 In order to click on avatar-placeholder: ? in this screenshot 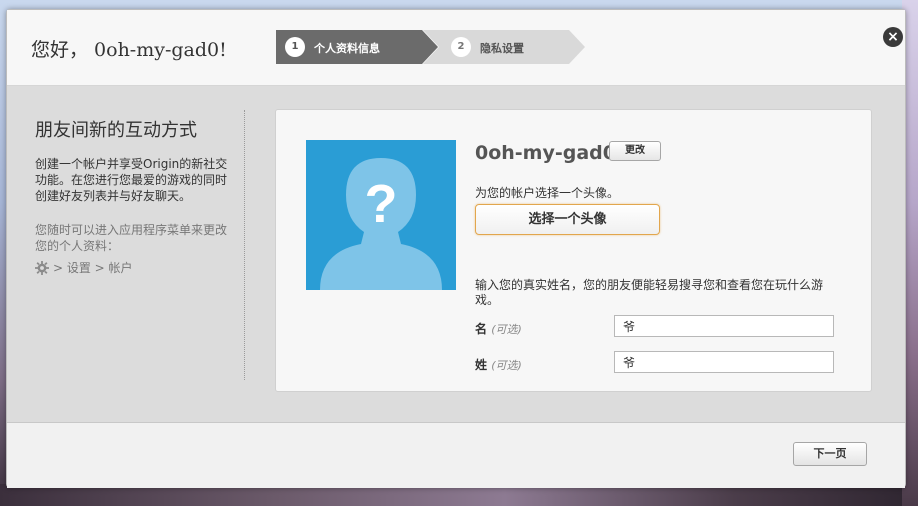, I will do `click(381, 215)`.